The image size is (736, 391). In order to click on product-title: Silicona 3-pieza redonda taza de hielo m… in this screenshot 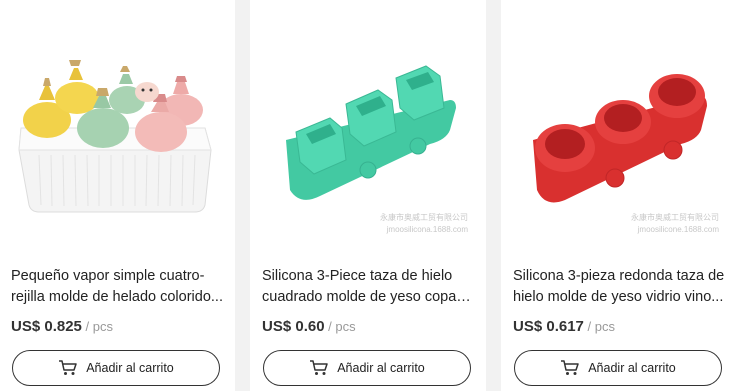, I will do `click(619, 287)`.